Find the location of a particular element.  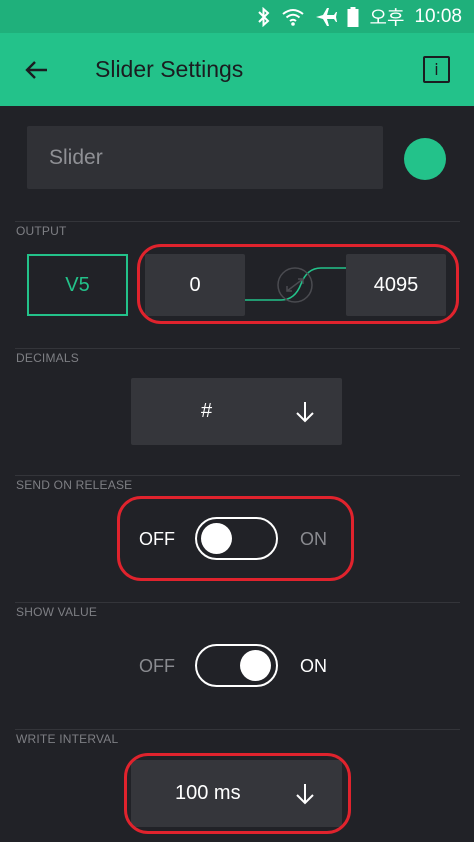

write-interval-label: WRITE INTERVAL is located at coordinates (67, 739).